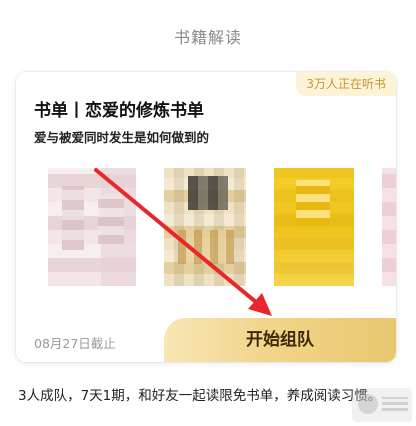 This screenshot has width=416, height=426. What do you see at coordinates (207, 37) in the screenshot?
I see `section-title: 书籍解读` at bounding box center [207, 37].